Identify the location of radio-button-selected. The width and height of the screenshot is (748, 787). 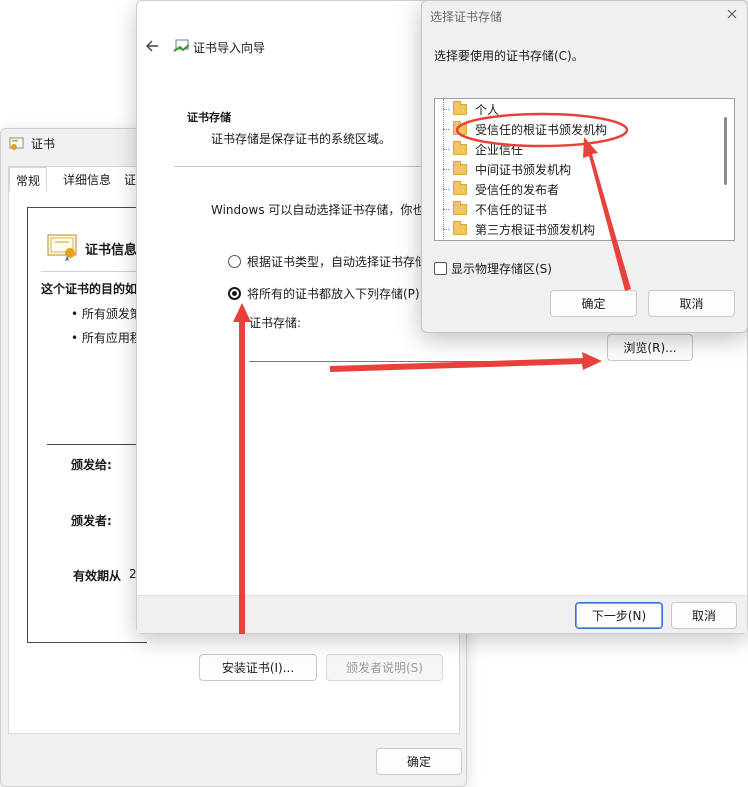
(234, 293).